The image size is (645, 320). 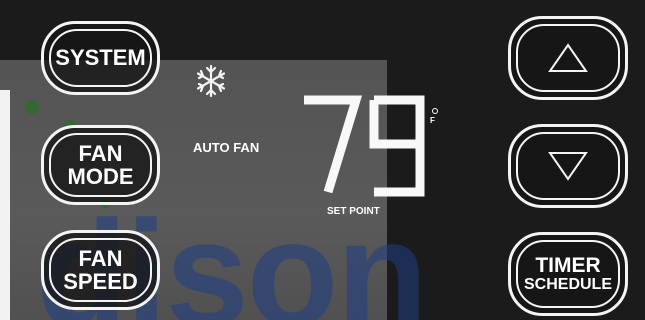 I want to click on background-dot, so click(x=32, y=107).